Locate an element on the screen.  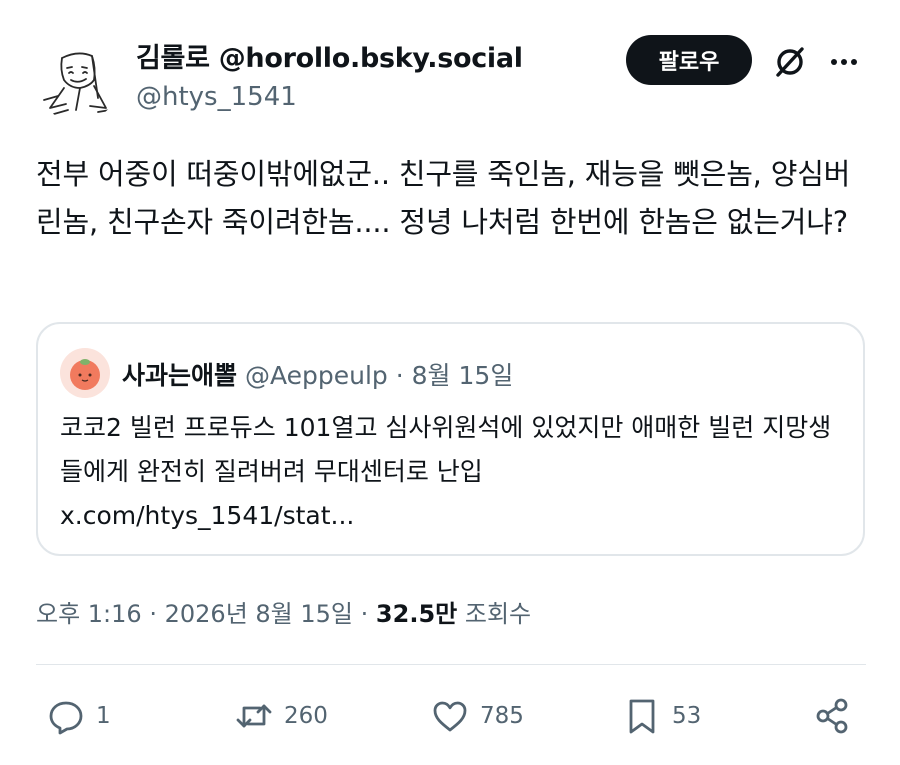
timestamp-line: 오후 1:16 · 2026년 8월 15일 · 32.5만 조회수 is located at coordinates (283, 611).